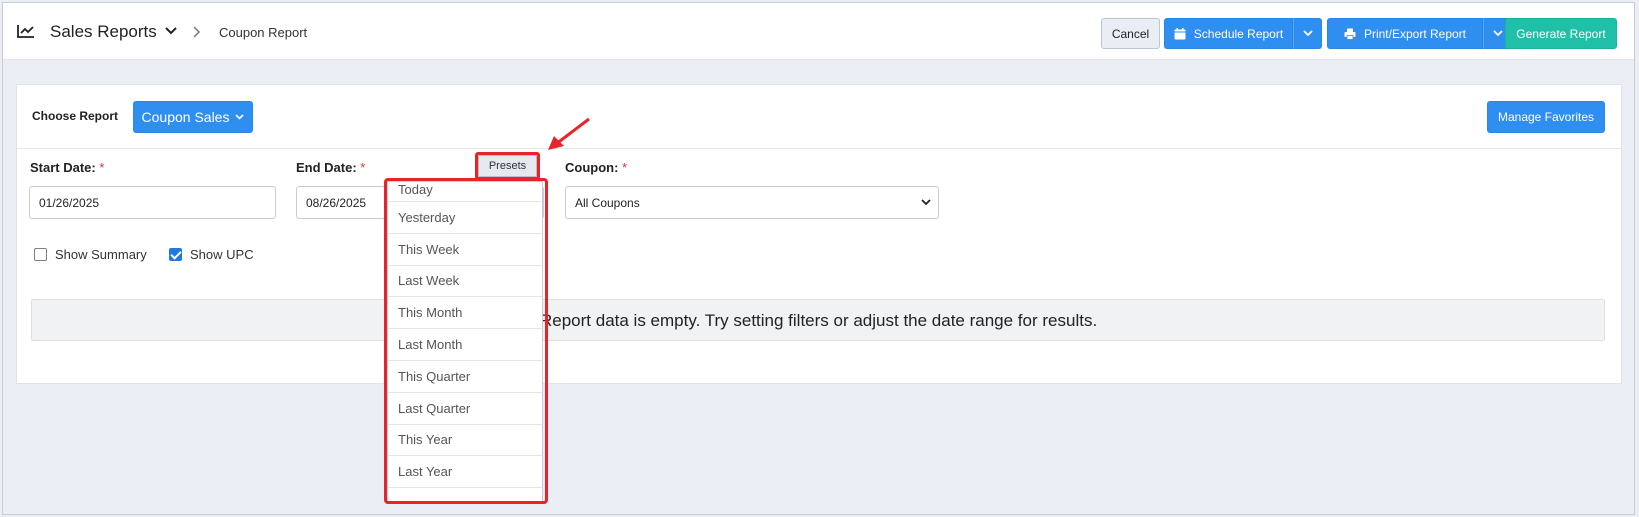  I want to click on print-export-button: Print/Export Report, so click(1405, 33).